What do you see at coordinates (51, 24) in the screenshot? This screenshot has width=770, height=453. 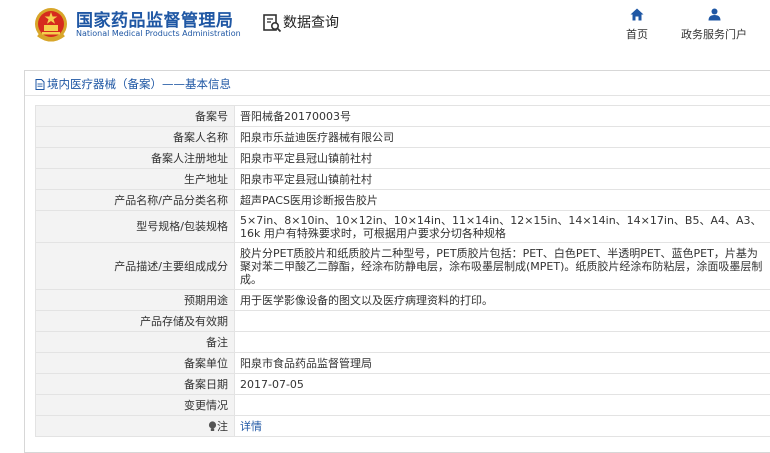 I see `national-emblem-icon` at bounding box center [51, 24].